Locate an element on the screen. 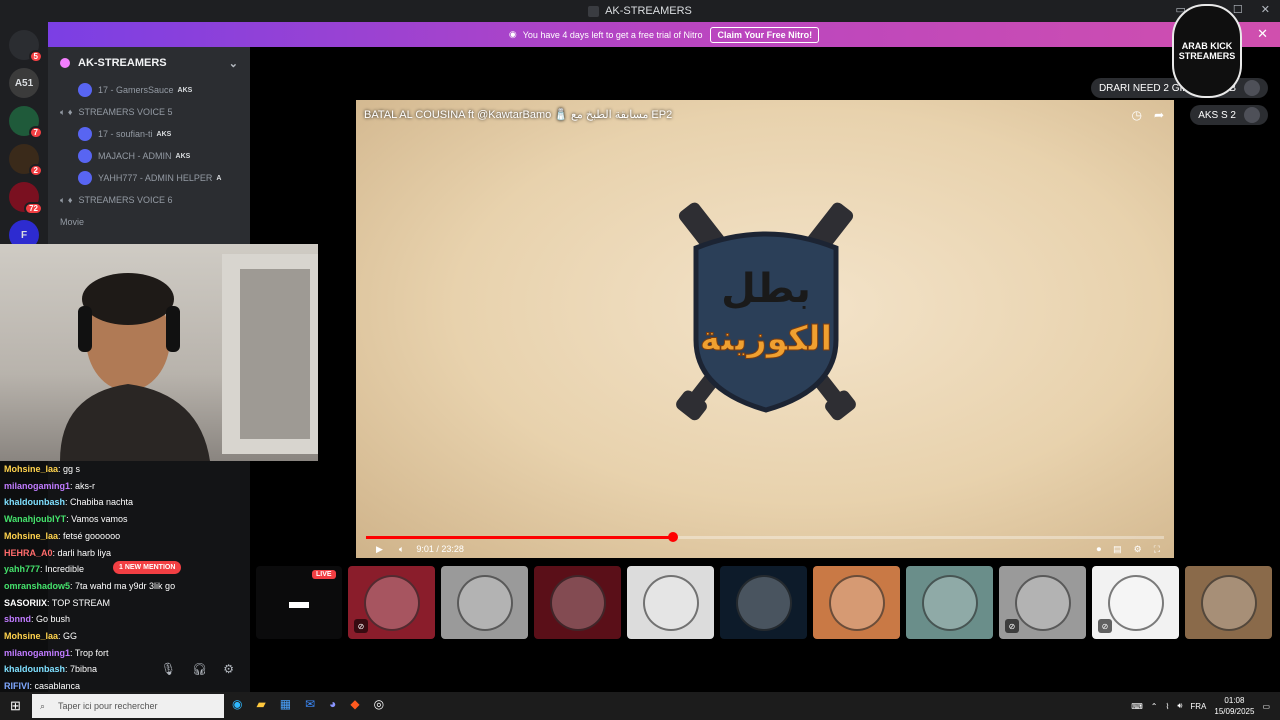 Image resolution: width=1280 pixels, height=720 pixels. progress-fill is located at coordinates (520, 537).